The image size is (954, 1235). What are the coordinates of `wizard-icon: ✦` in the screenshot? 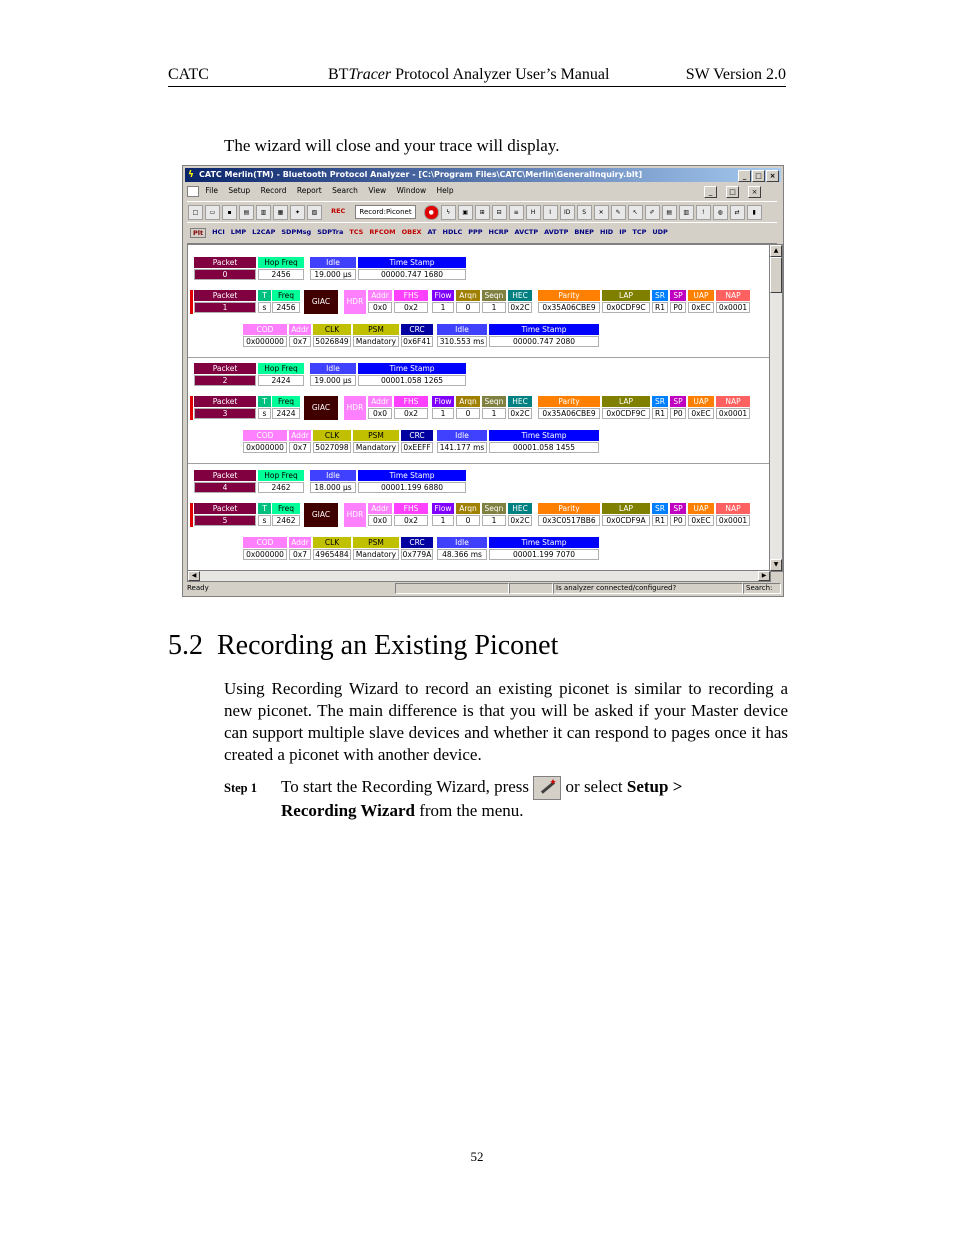 It's located at (297, 212).